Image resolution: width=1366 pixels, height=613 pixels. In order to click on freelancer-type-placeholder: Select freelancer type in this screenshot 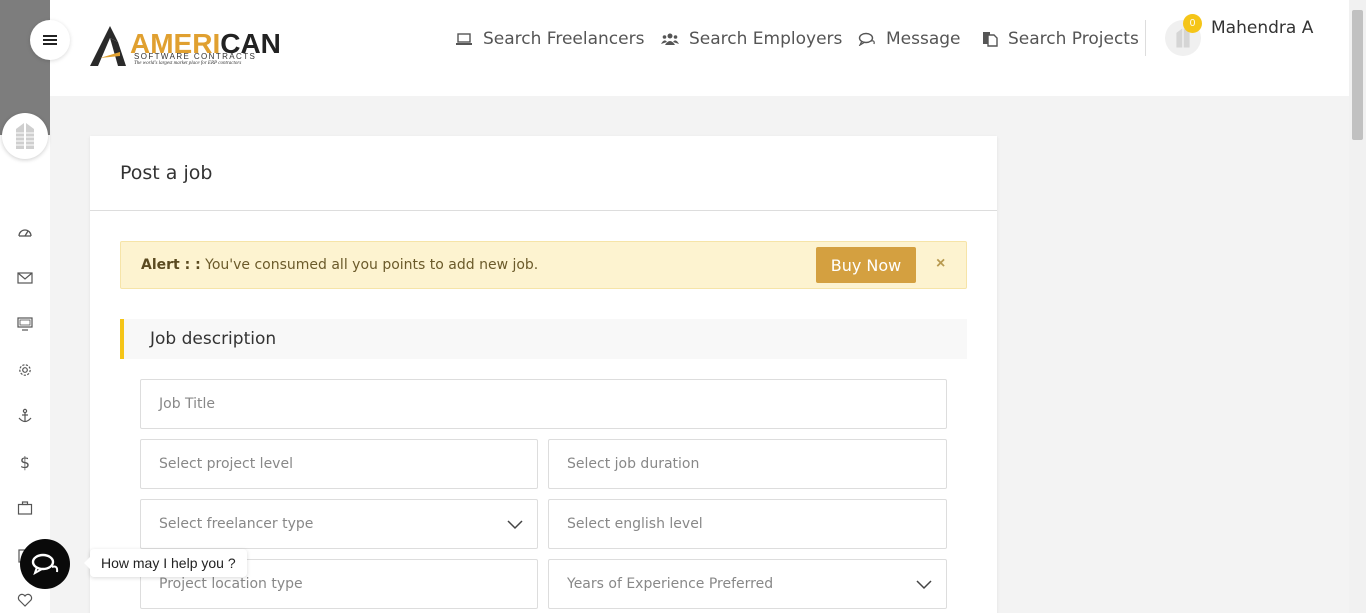, I will do `click(236, 524)`.